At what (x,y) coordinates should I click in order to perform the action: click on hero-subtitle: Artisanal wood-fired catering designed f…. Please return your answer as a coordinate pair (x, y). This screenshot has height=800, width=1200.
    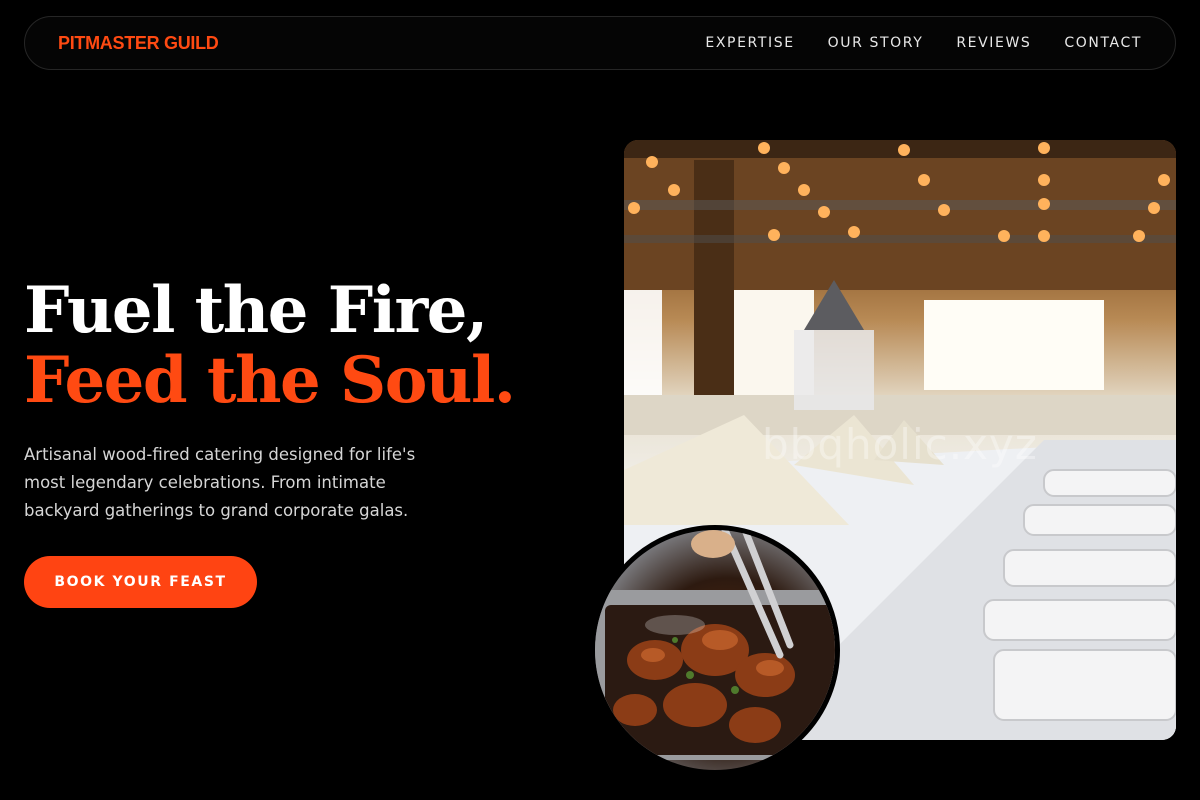
    Looking at the image, I should click on (220, 482).